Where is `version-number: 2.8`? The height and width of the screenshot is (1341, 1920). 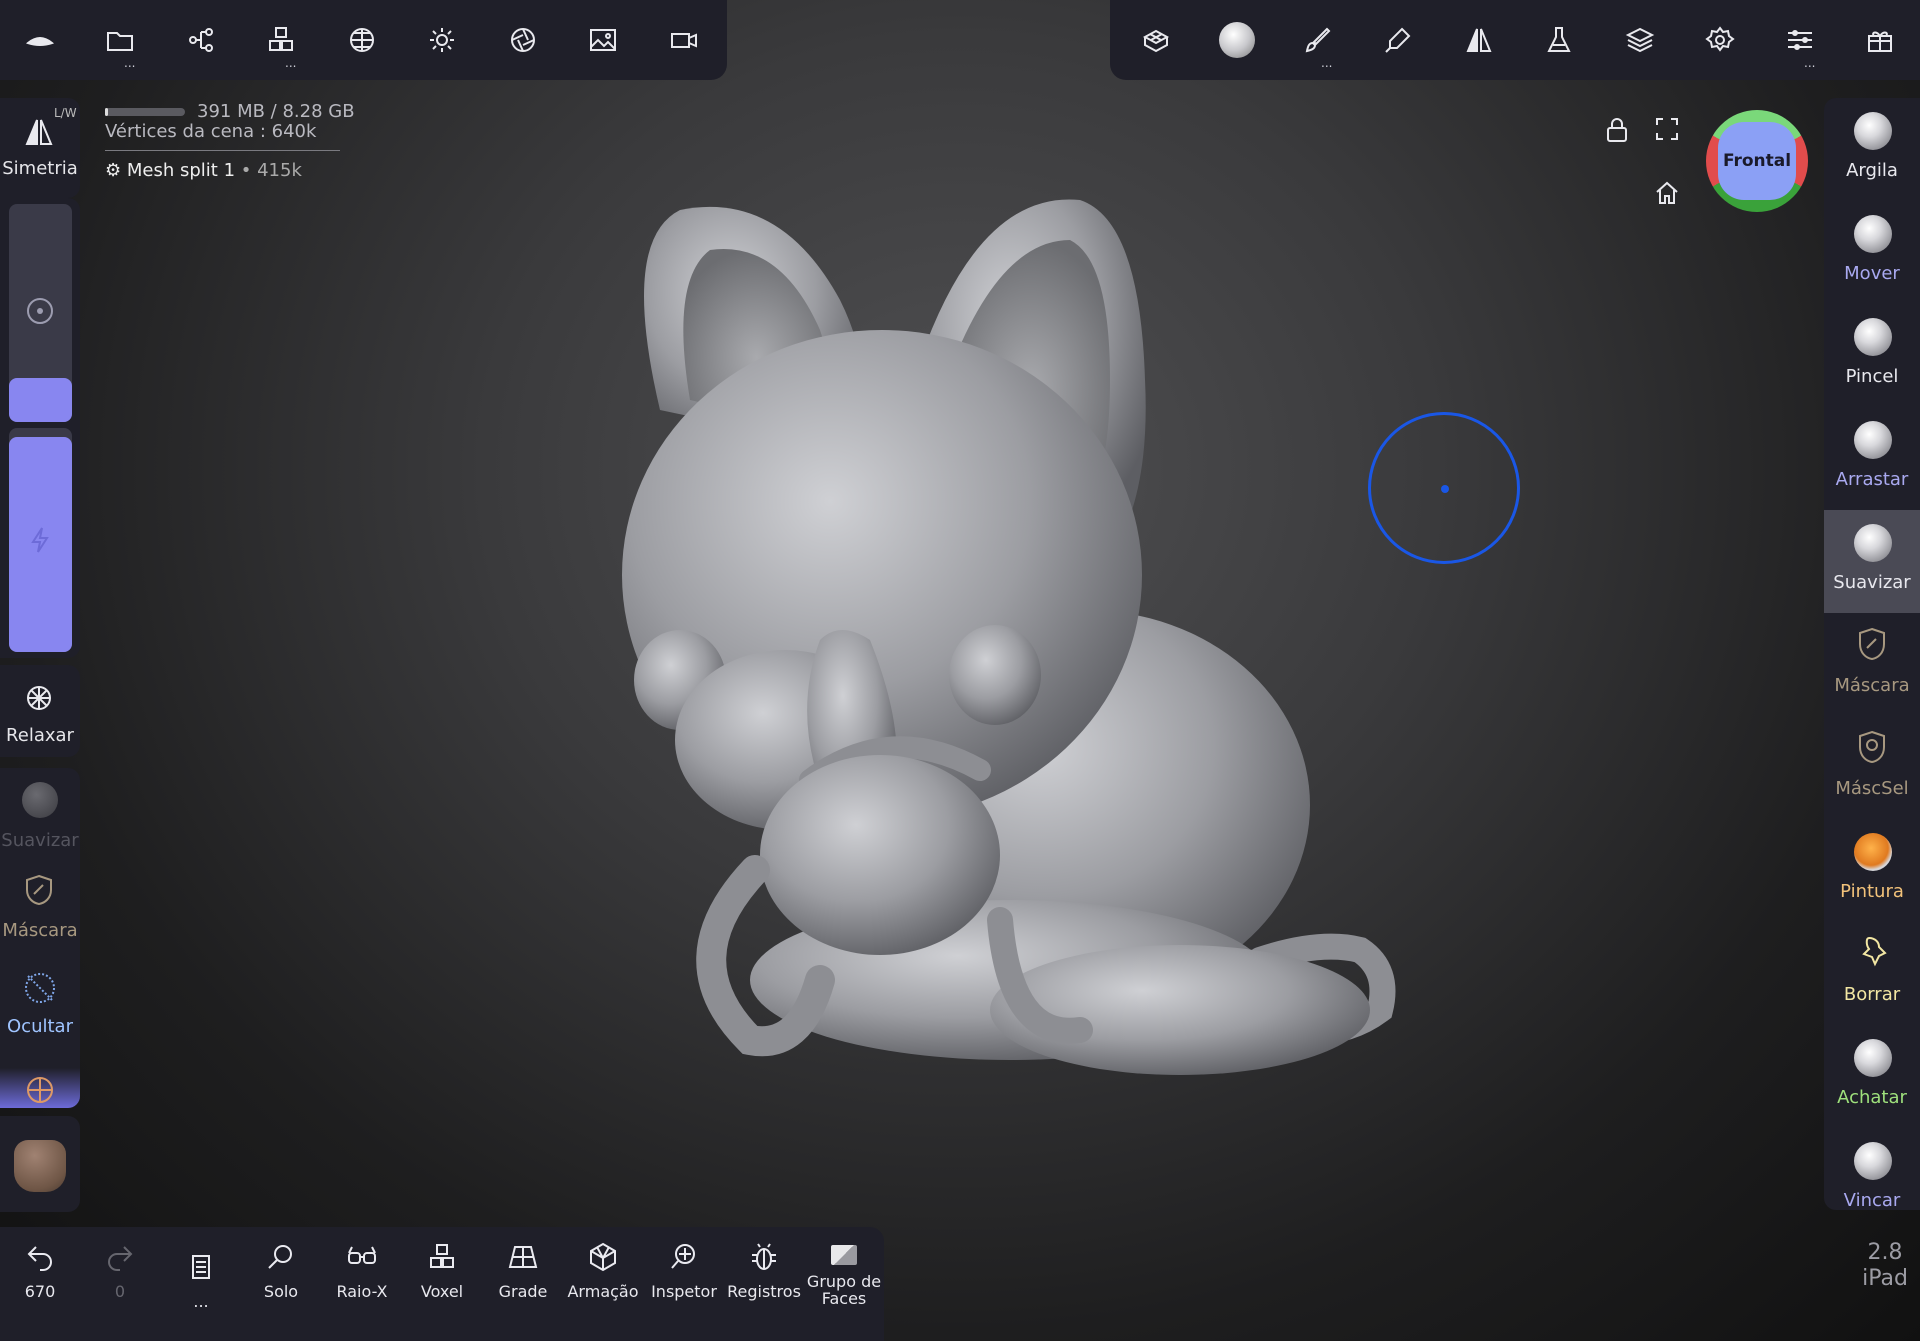
version-number: 2.8 is located at coordinates (1885, 1252).